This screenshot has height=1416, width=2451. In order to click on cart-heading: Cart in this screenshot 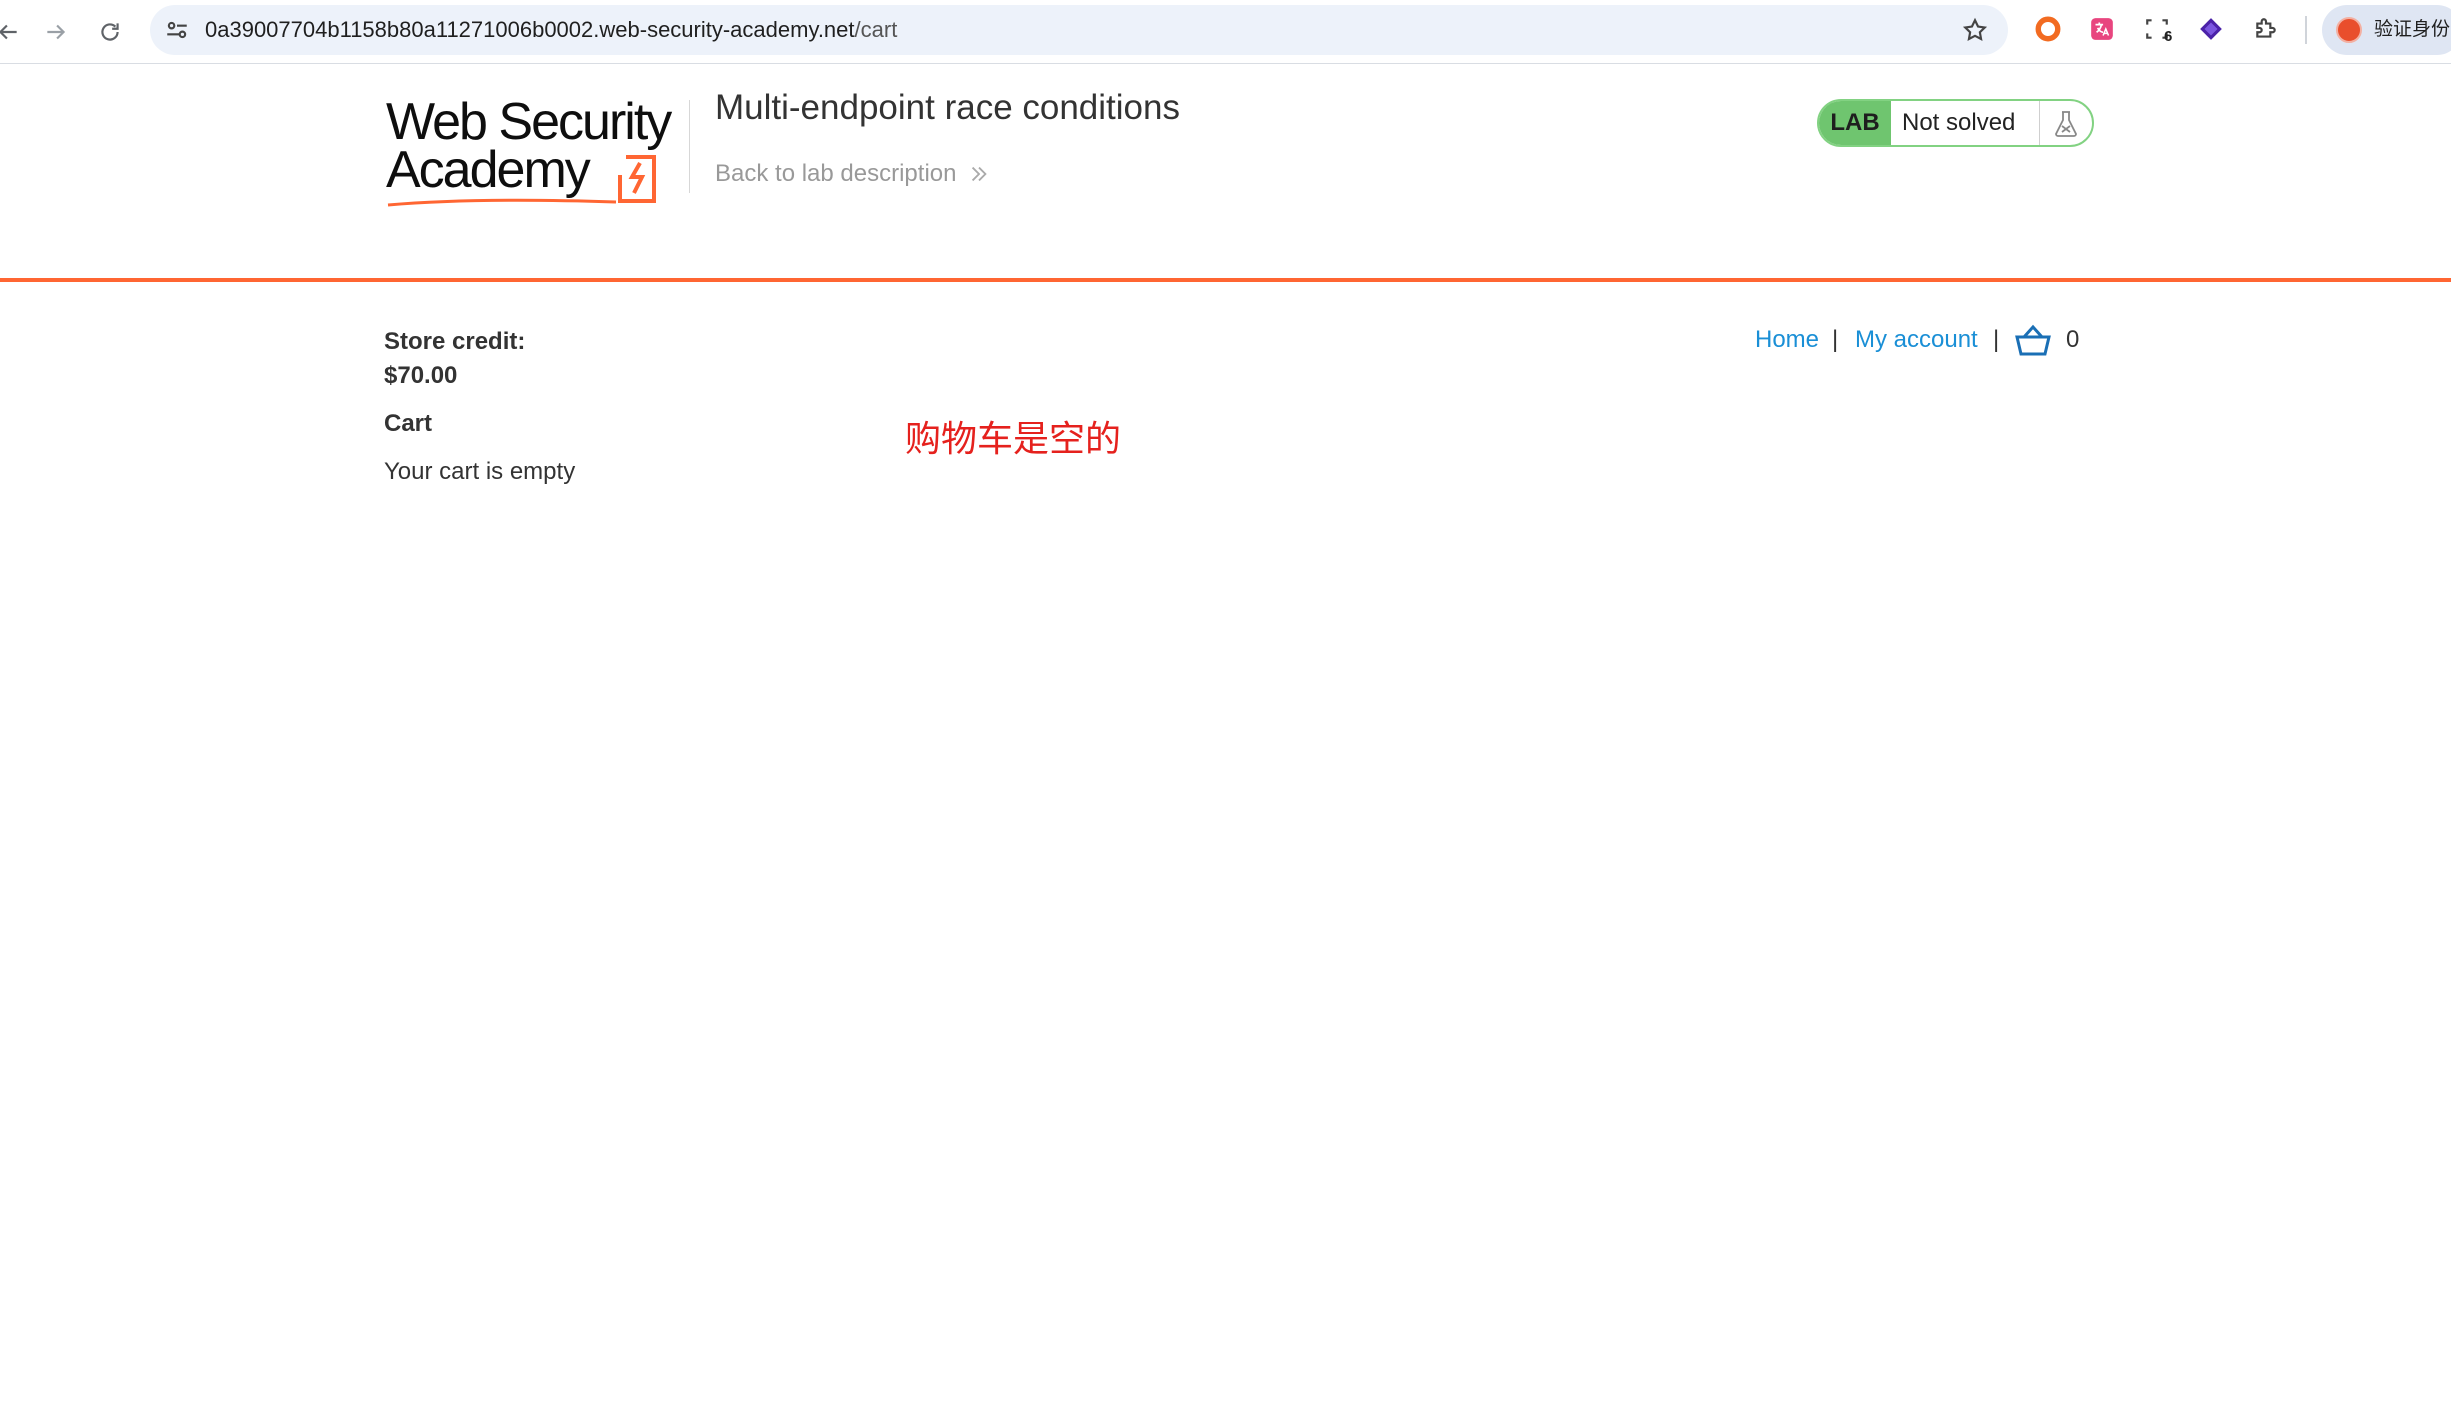, I will do `click(408, 423)`.